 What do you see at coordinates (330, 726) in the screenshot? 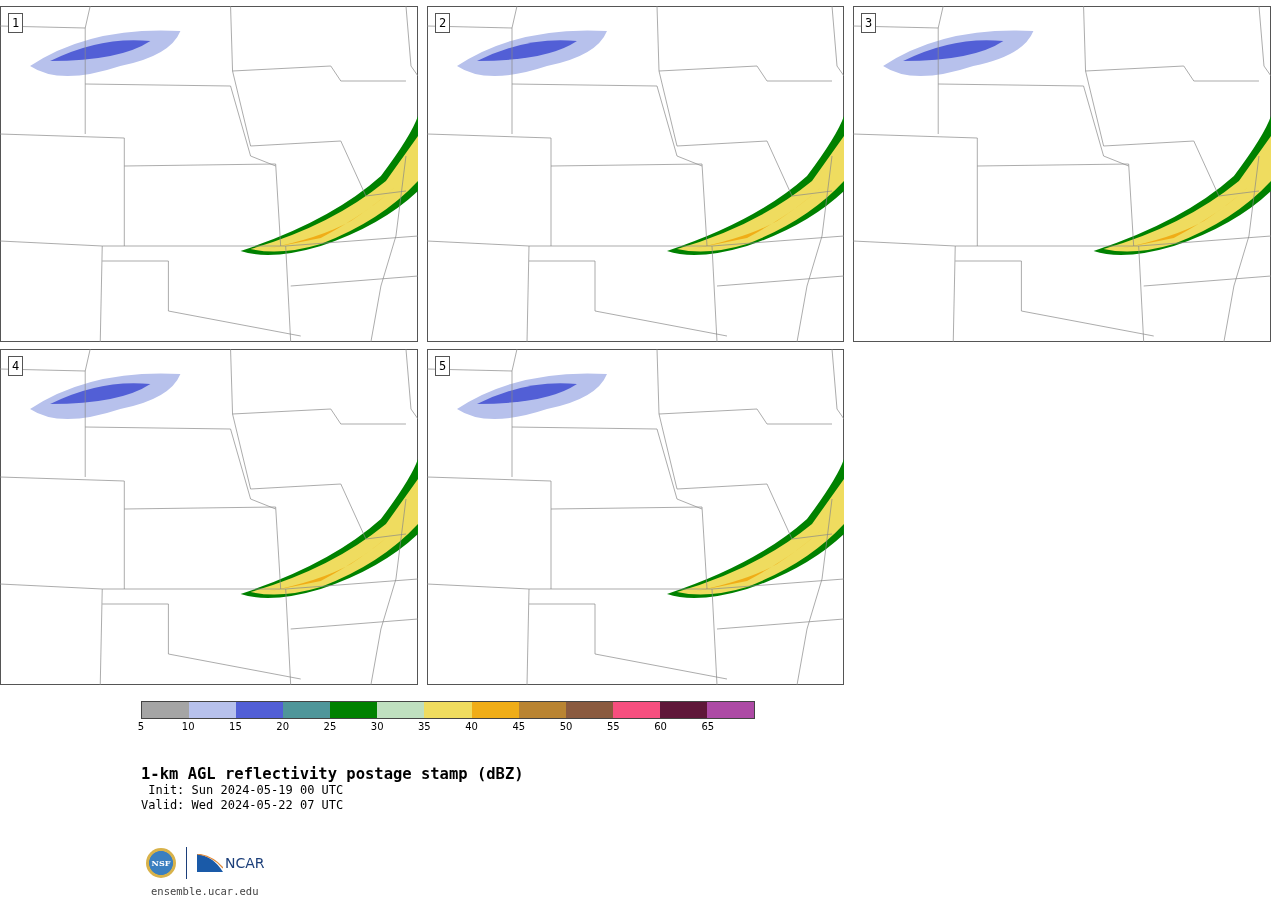
I see `tick-label: 25` at bounding box center [330, 726].